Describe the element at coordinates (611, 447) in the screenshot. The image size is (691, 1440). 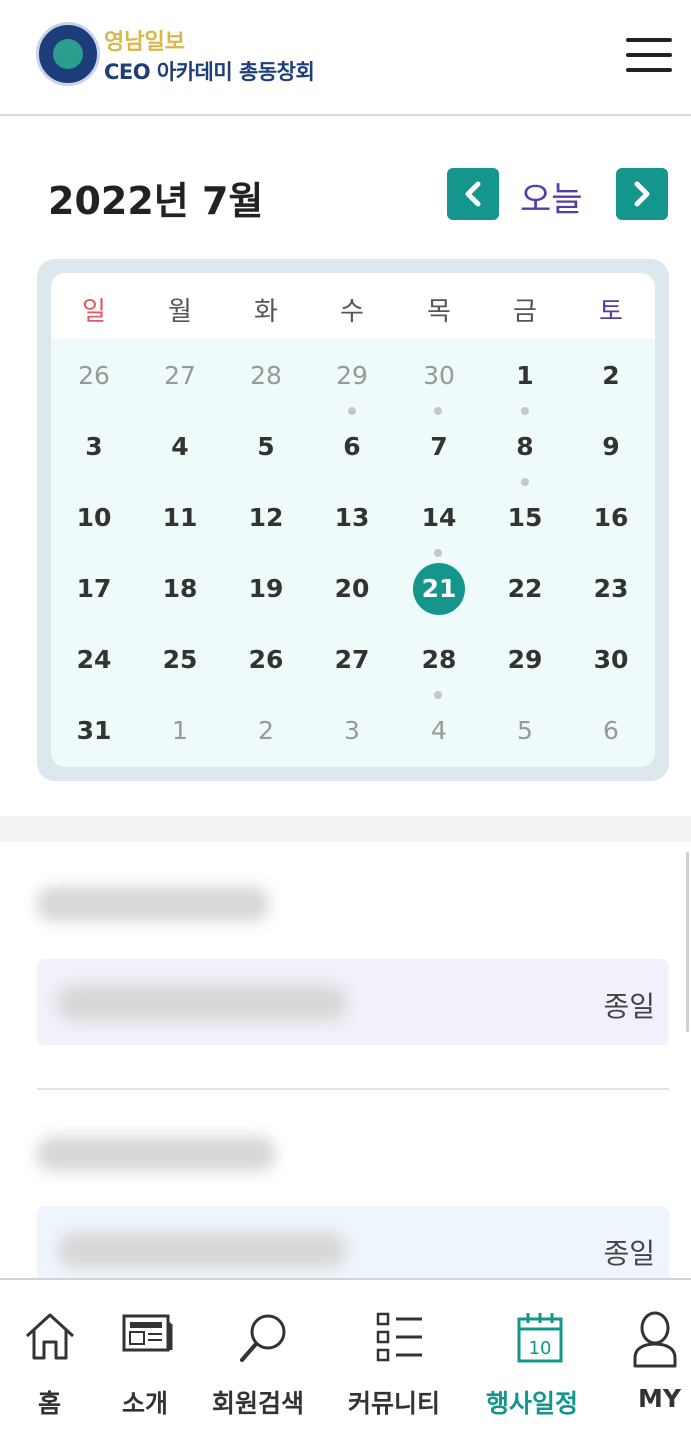
I see `calendar-day: 9` at that location.